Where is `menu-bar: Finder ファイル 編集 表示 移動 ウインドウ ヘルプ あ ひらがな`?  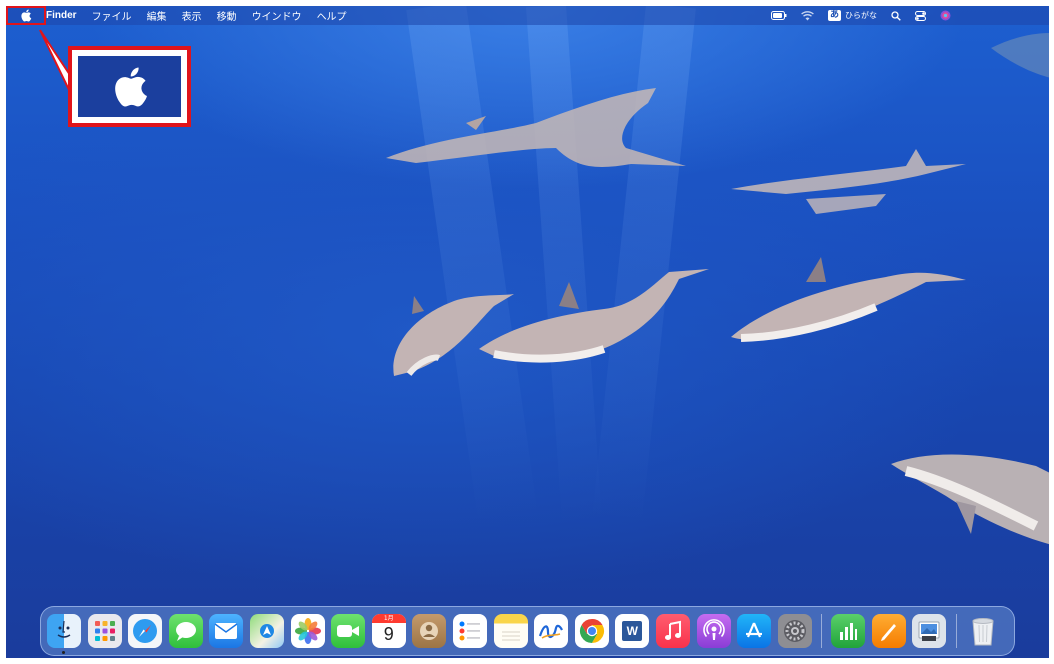 menu-bar: Finder ファイル 編集 表示 移動 ウインドウ ヘルプ あ ひらがな is located at coordinates (527, 15).